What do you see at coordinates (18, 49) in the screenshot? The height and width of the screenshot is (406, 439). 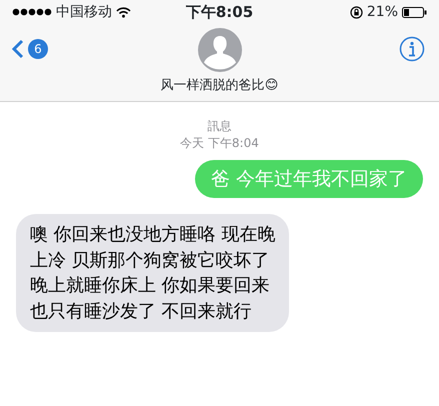 I see `chevron-left-icon` at bounding box center [18, 49].